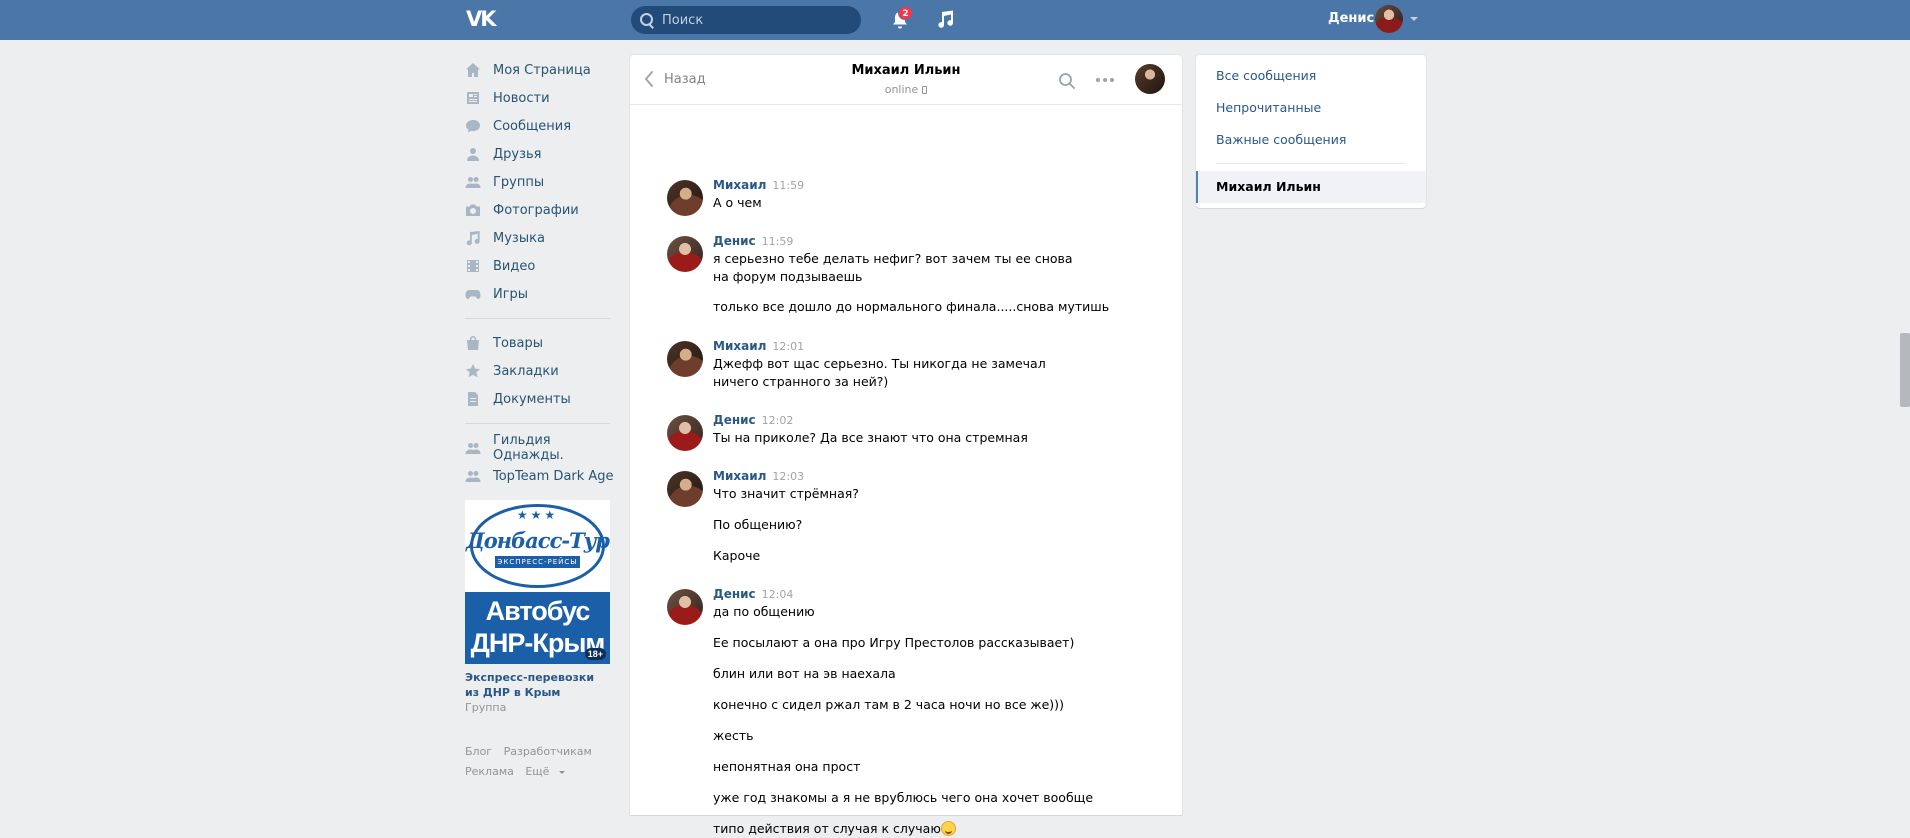 The image size is (1910, 838). I want to click on filter-important: Важные сообщения, so click(1281, 139).